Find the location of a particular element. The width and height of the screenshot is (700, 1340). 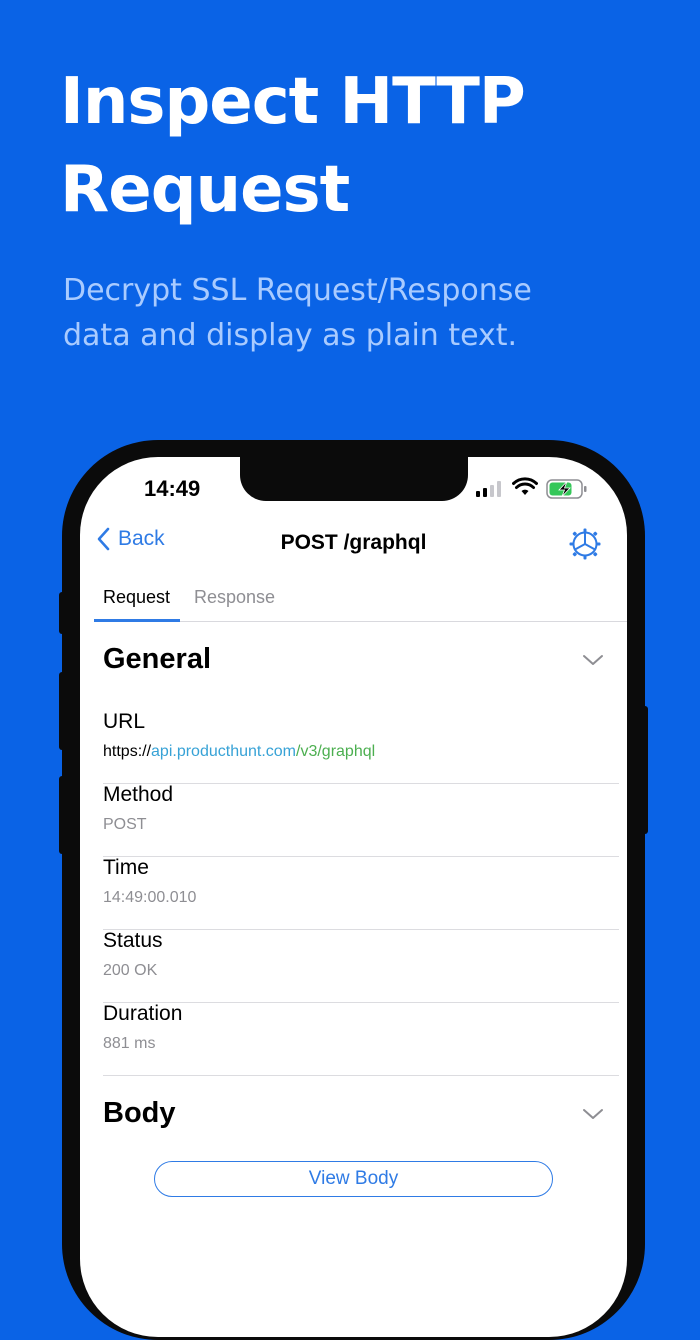

battery-charging-icon is located at coordinates (566, 489).